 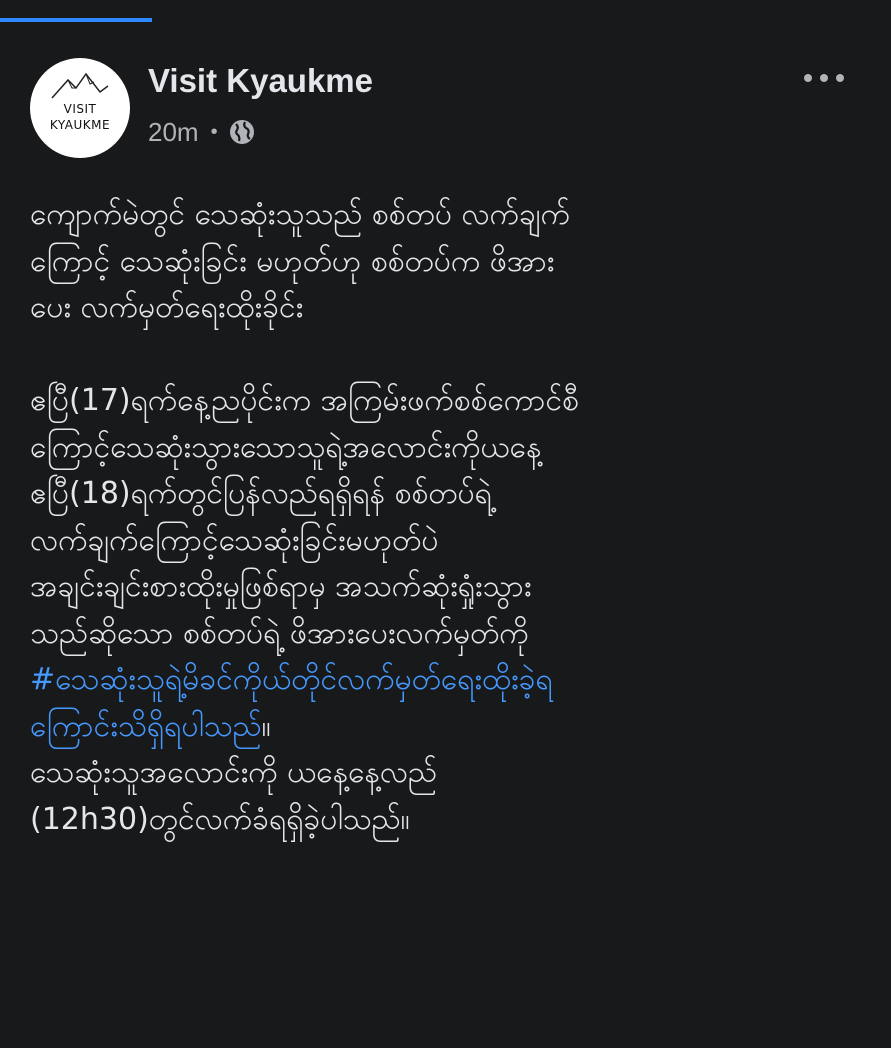 What do you see at coordinates (242, 132) in the screenshot?
I see `globe-icon` at bounding box center [242, 132].